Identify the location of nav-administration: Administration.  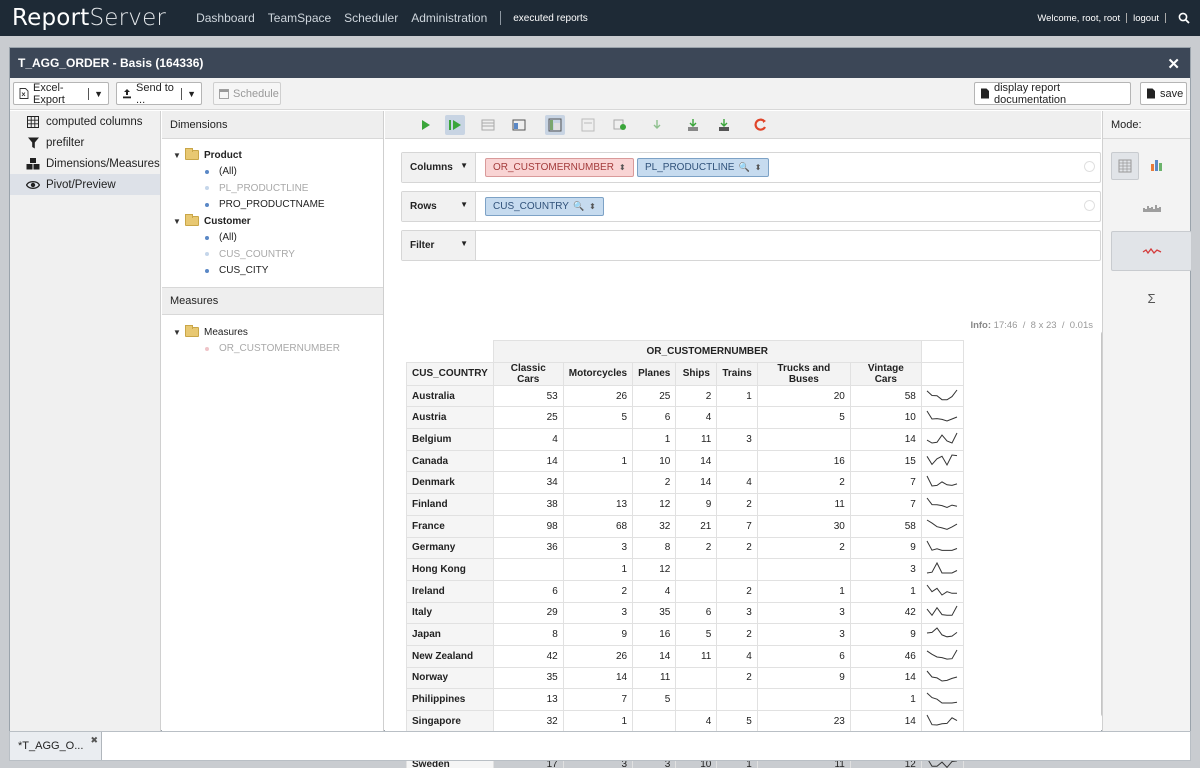
(449, 18).